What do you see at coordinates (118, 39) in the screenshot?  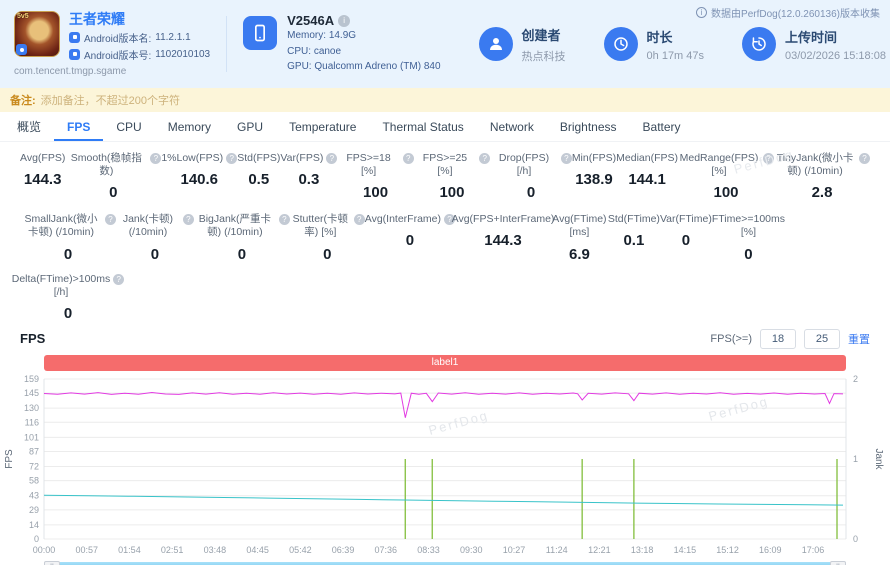 I see `android-version-name-label: Android版本名:` at bounding box center [118, 39].